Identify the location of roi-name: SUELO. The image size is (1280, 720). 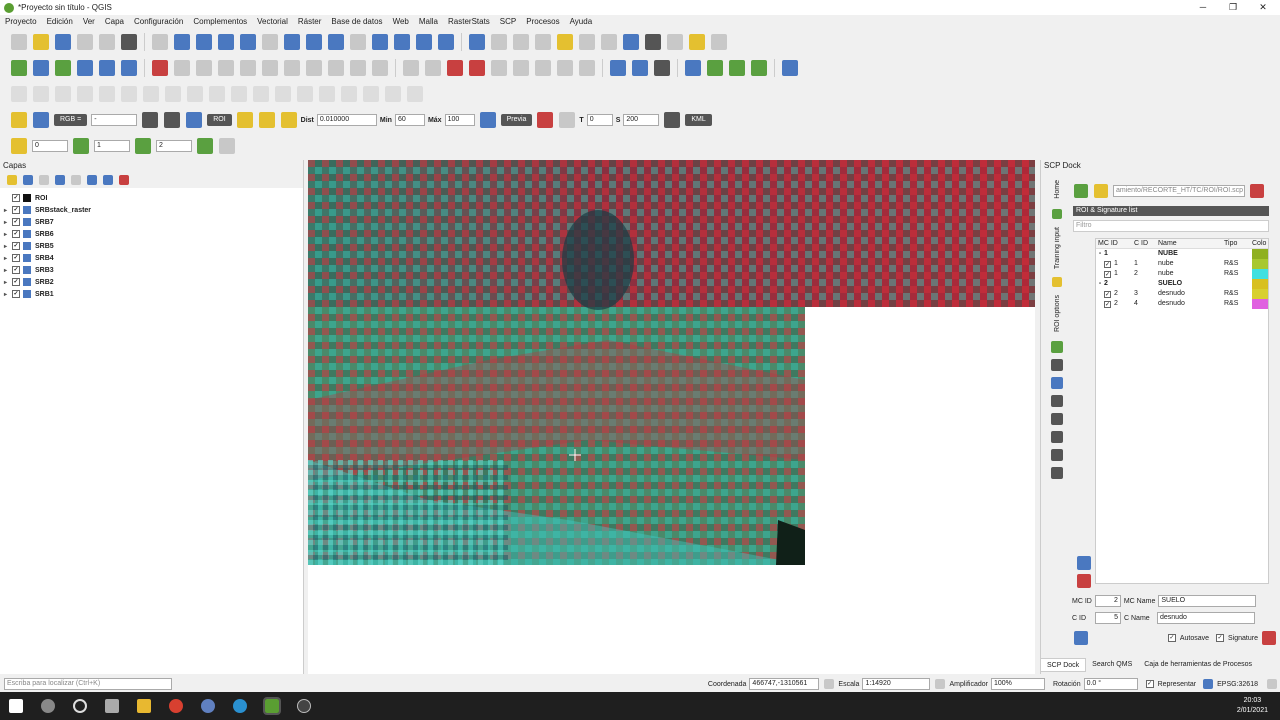
(1191, 284).